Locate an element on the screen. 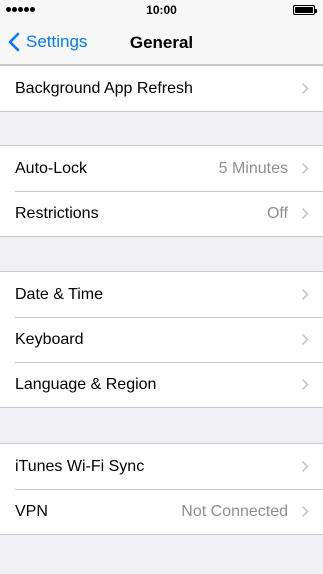  page-title: General is located at coordinates (161, 42).